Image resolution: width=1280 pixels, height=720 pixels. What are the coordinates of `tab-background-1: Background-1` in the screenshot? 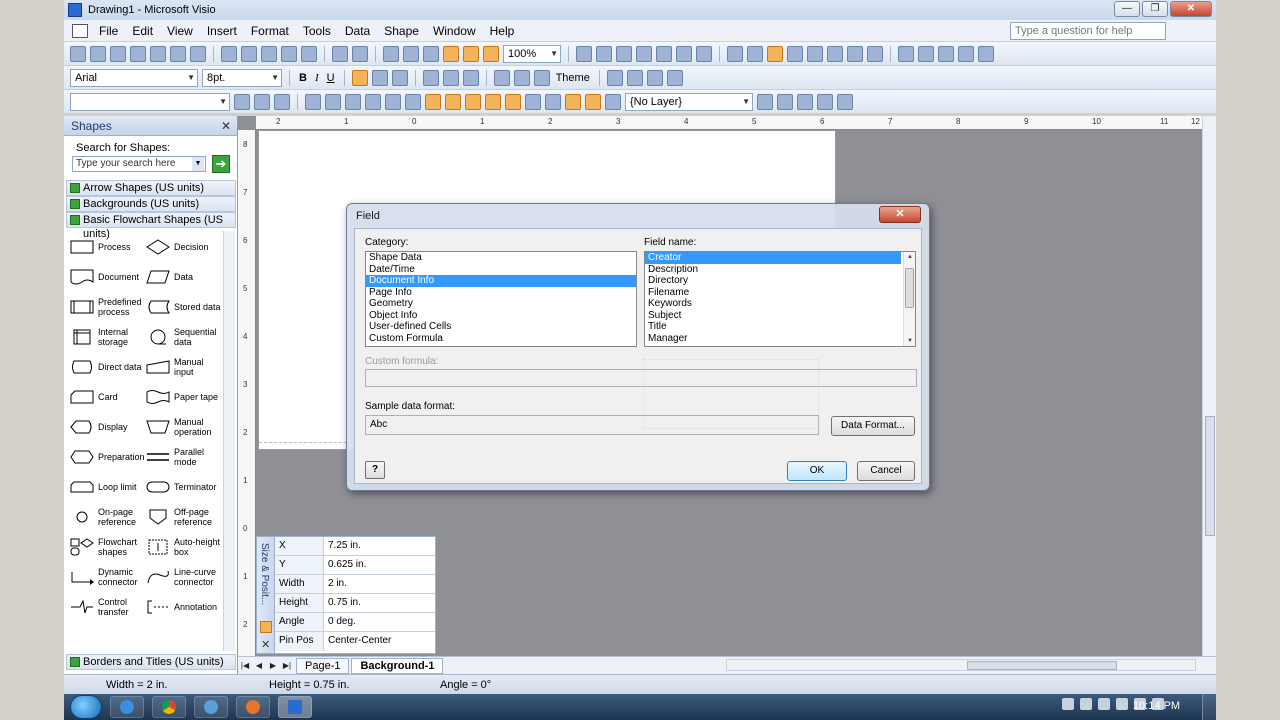 It's located at (397, 665).